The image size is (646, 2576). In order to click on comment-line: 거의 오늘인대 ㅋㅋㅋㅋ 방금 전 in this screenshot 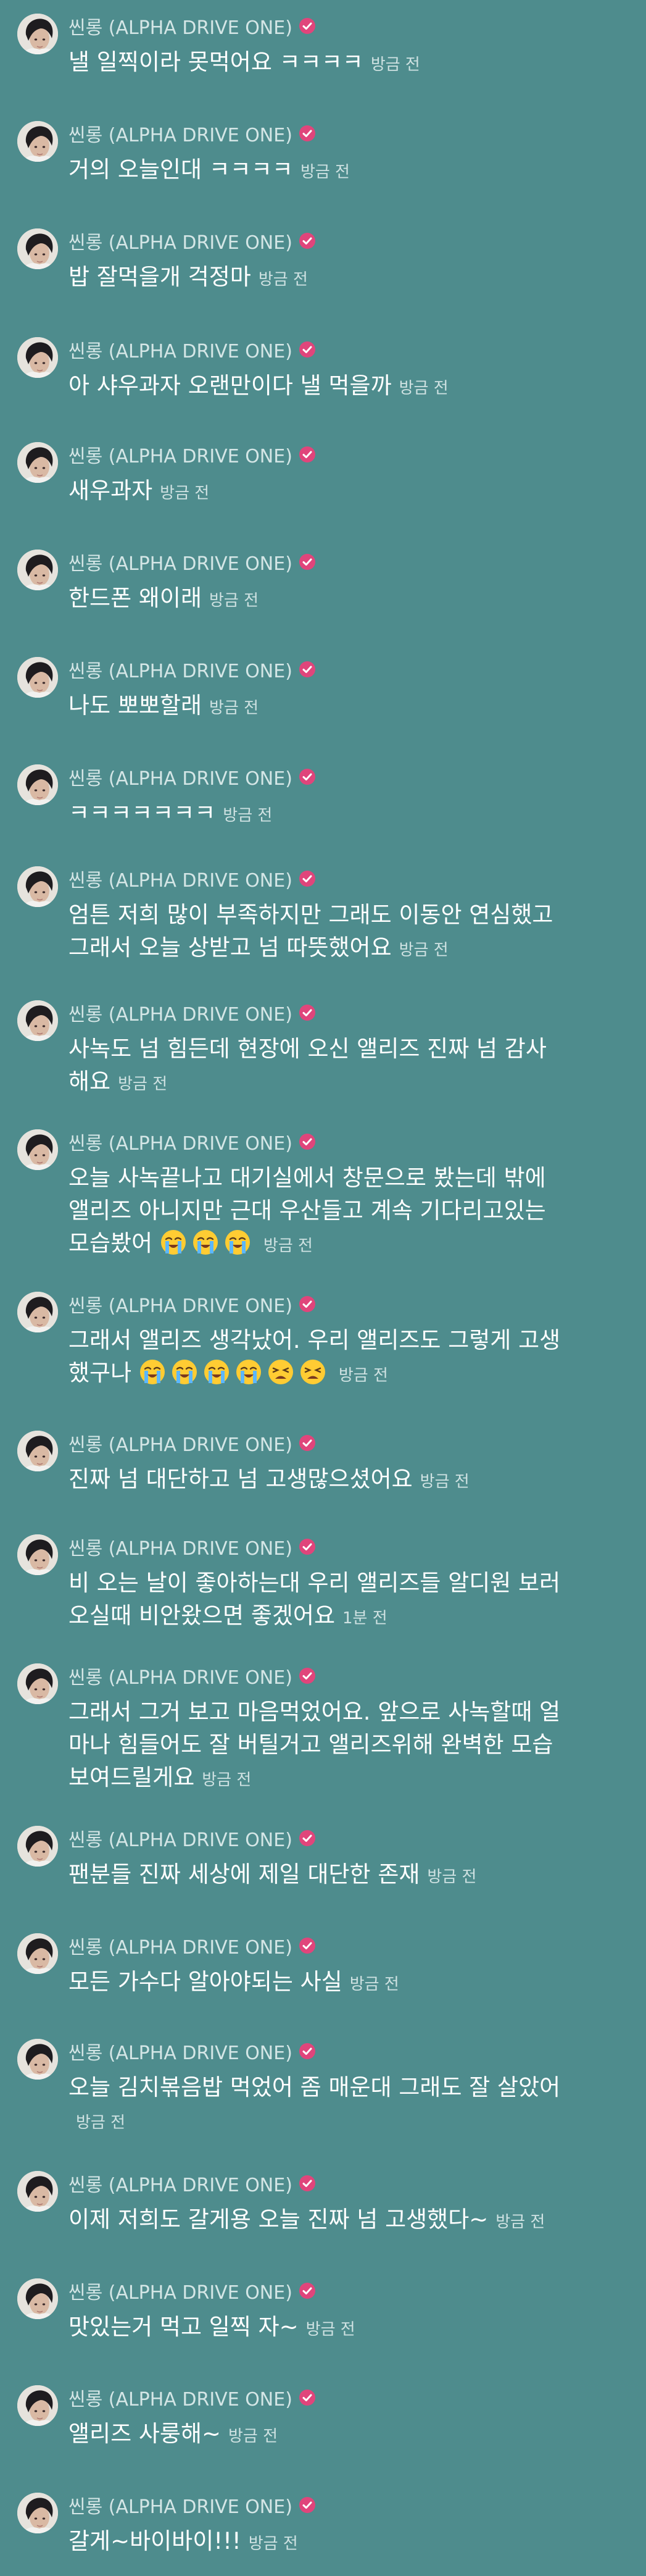, I will do `click(347, 170)`.